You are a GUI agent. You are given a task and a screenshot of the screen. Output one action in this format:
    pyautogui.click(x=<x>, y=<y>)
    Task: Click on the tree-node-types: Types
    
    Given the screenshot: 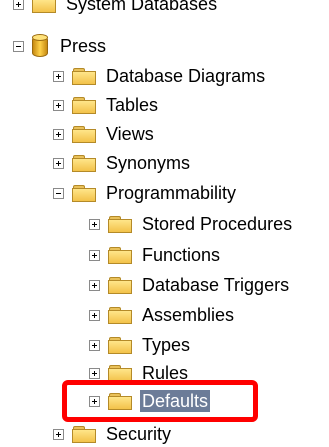 What is the action you would take?
    pyautogui.click(x=140, y=345)
    